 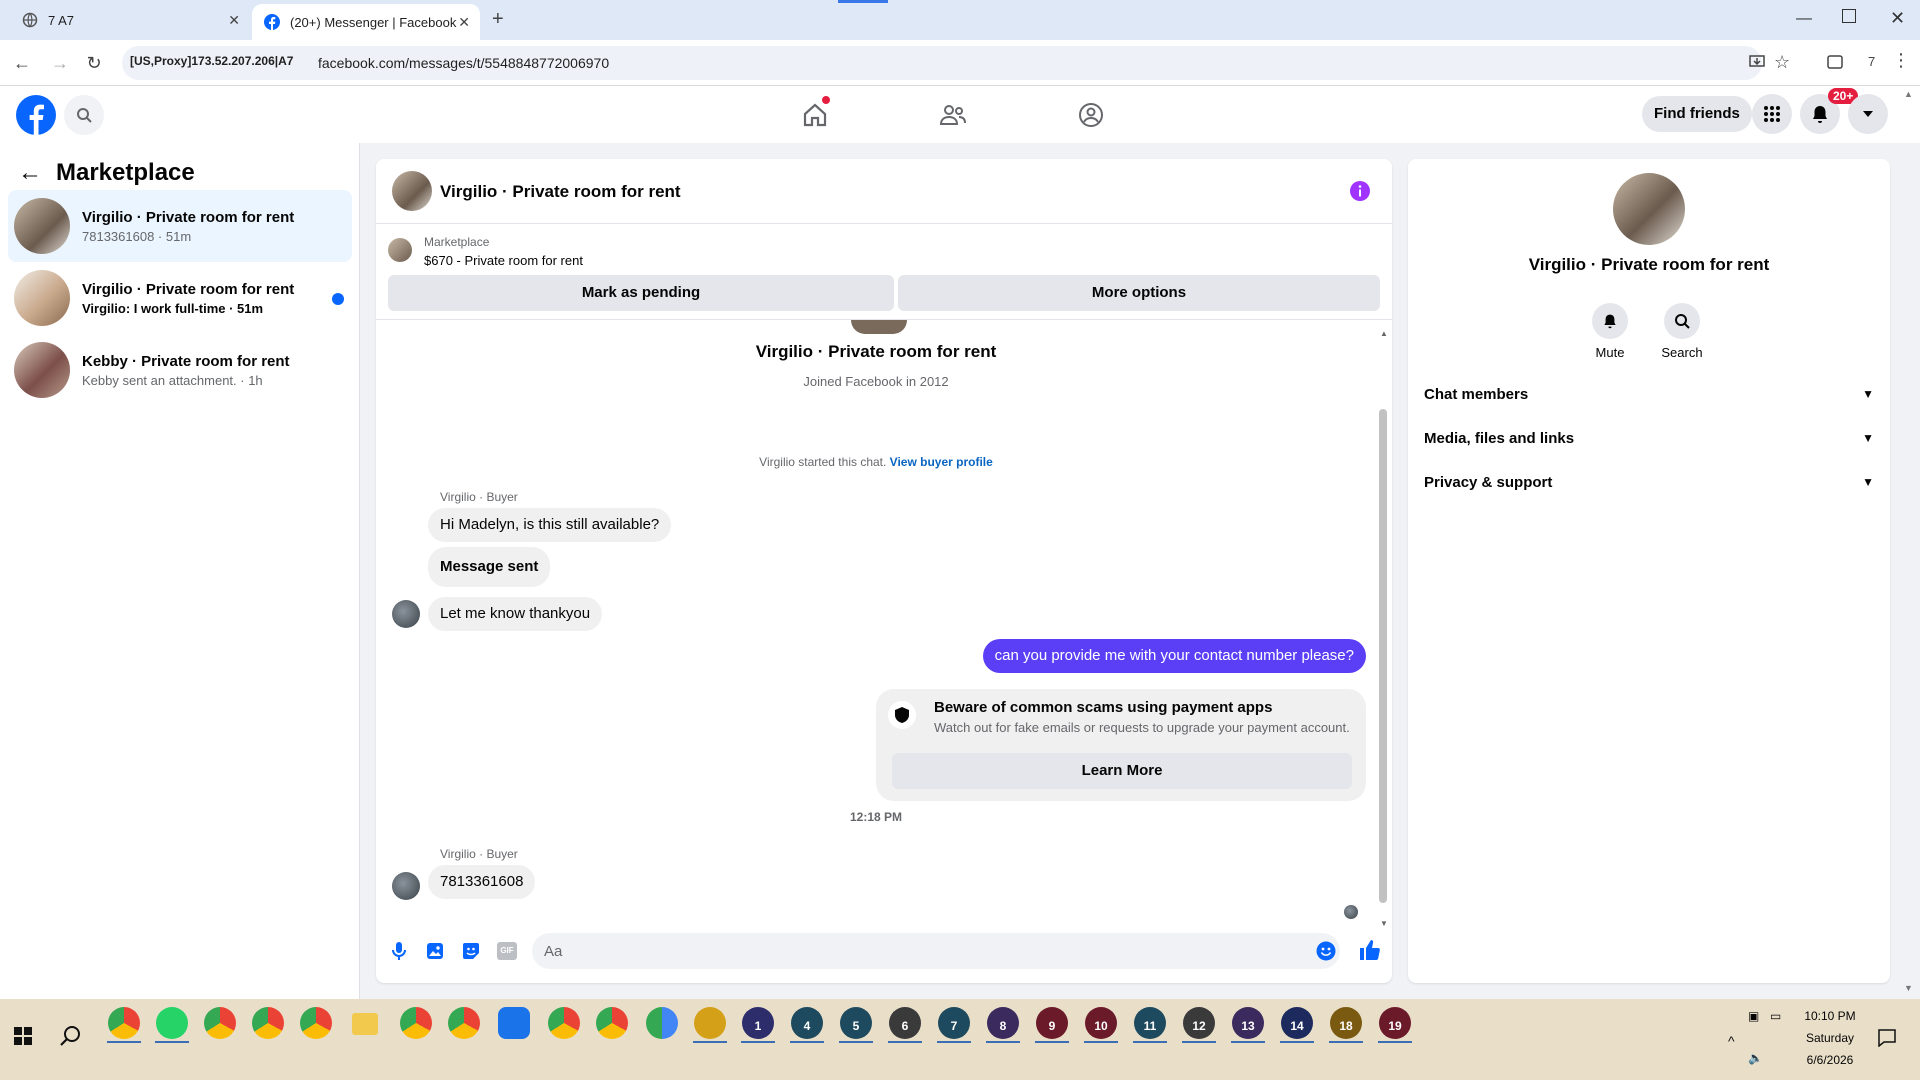 I want to click on bookmark-star-icon: ☆, so click(x=1782, y=62).